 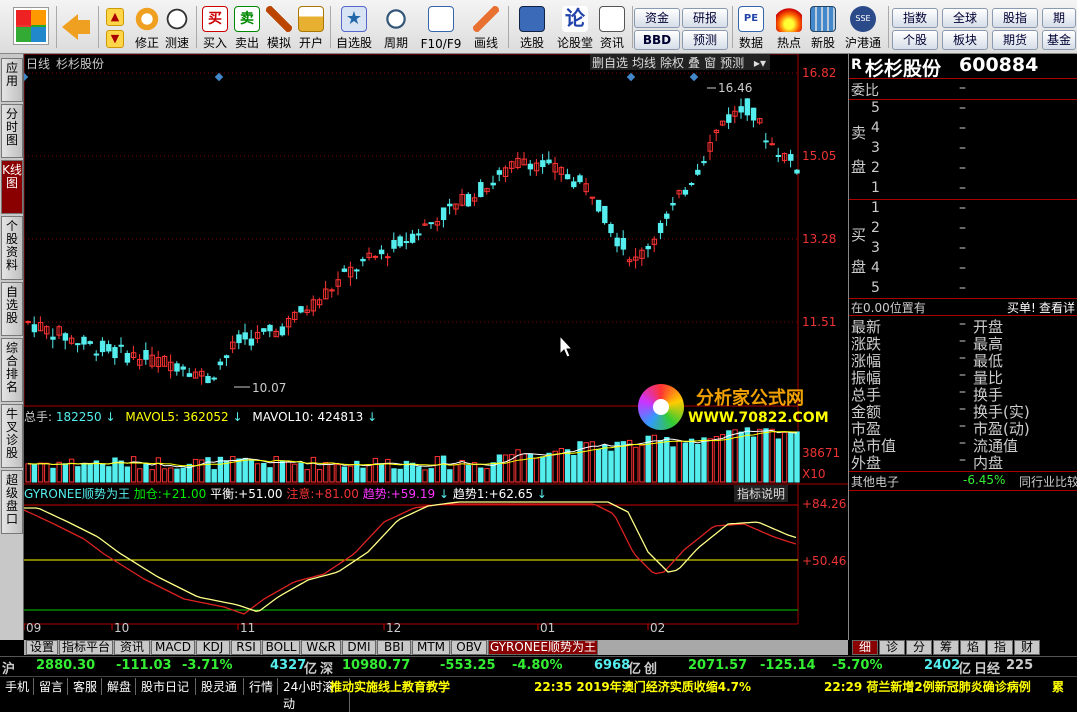 What do you see at coordinates (543, 647) in the screenshot?
I see `indicator-tab: GYRONEE顺势为王` at bounding box center [543, 647].